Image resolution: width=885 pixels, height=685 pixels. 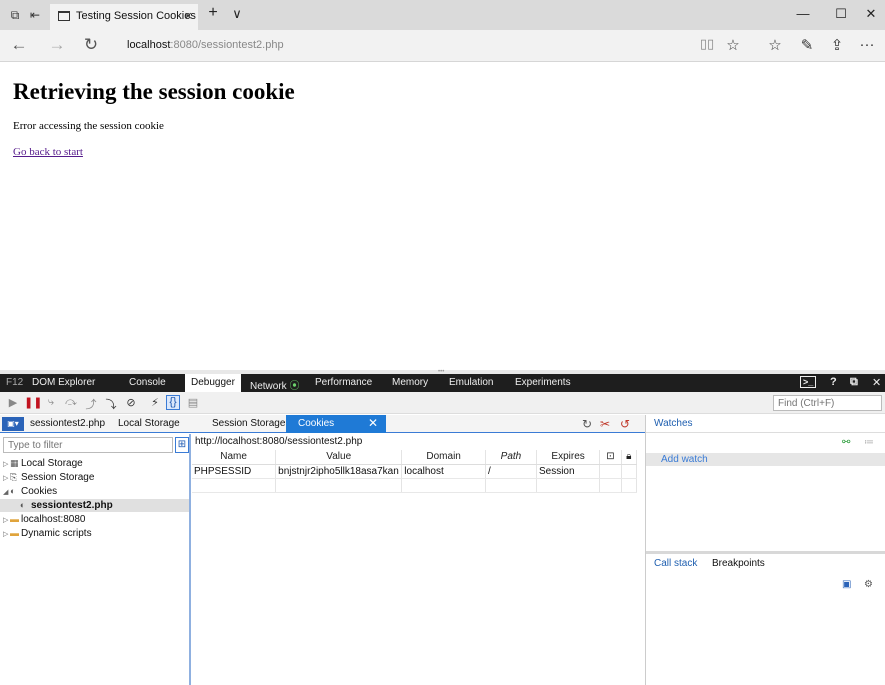 I want to click on tab-memory: Memory, so click(x=410, y=382).